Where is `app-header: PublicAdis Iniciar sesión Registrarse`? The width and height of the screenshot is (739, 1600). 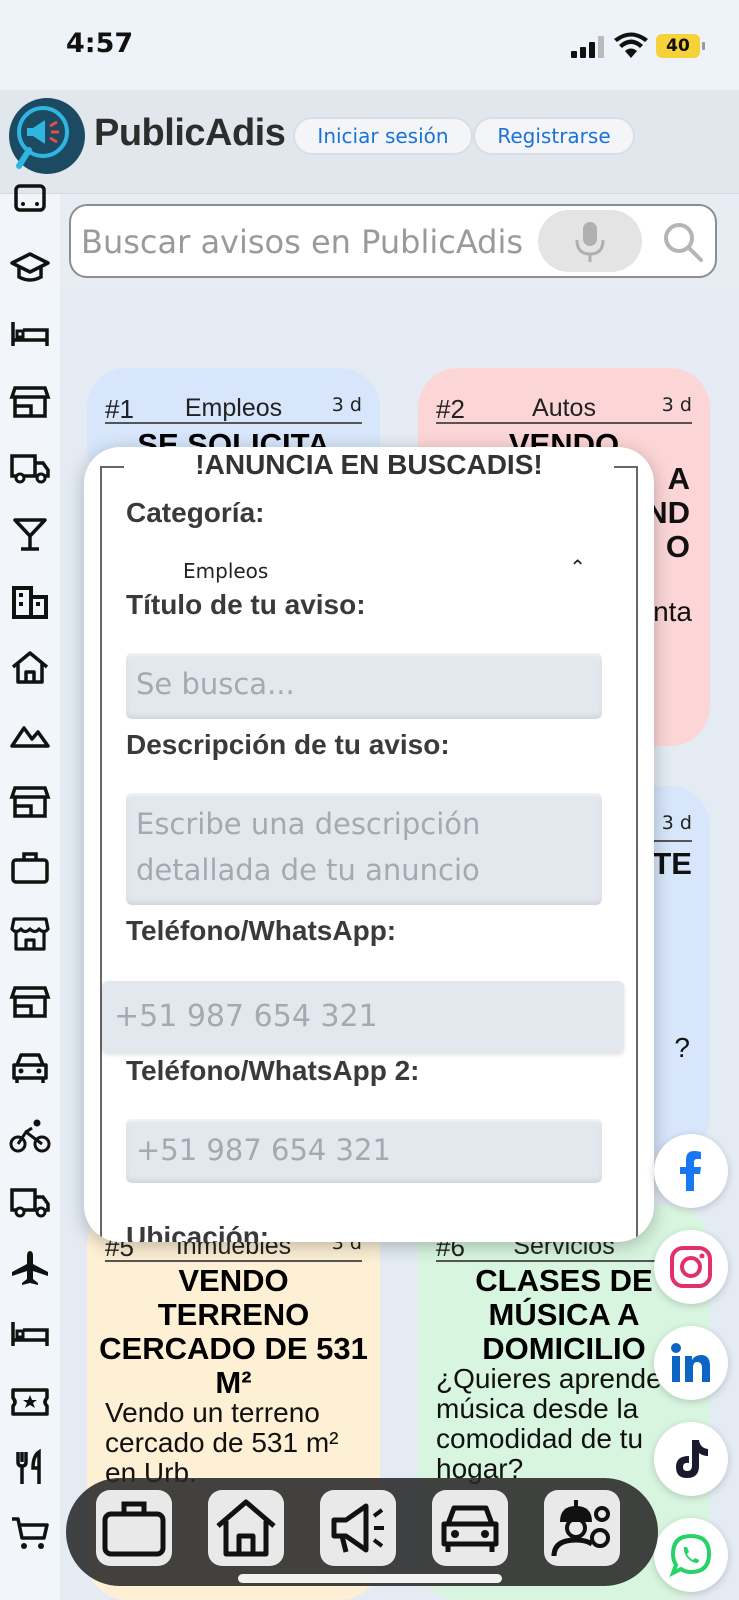
app-header: PublicAdis Iniciar sesión Registrarse is located at coordinates (369, 142).